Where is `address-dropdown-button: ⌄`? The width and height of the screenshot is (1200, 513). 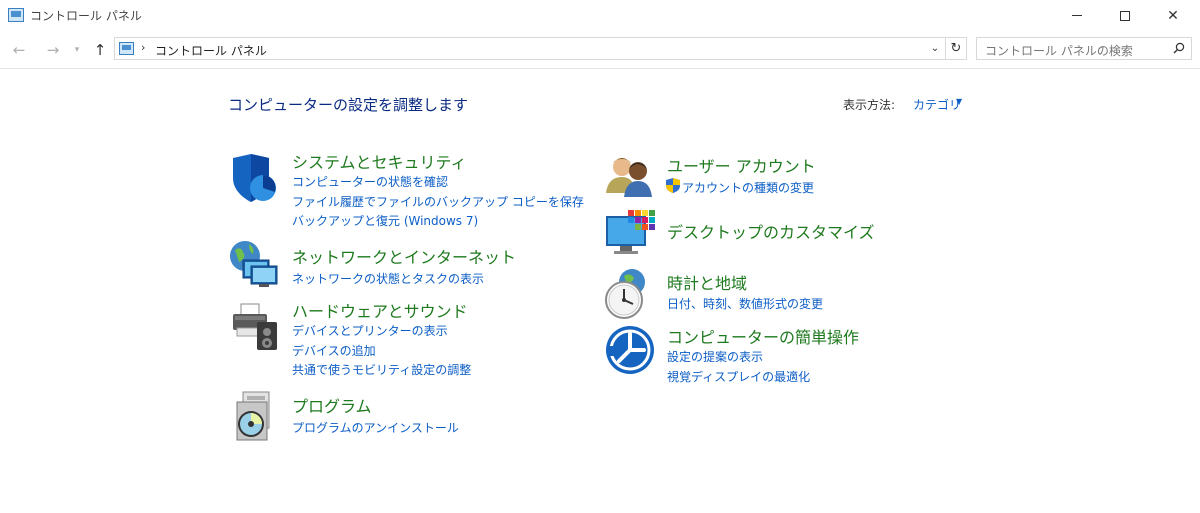 address-dropdown-button: ⌄ is located at coordinates (935, 48).